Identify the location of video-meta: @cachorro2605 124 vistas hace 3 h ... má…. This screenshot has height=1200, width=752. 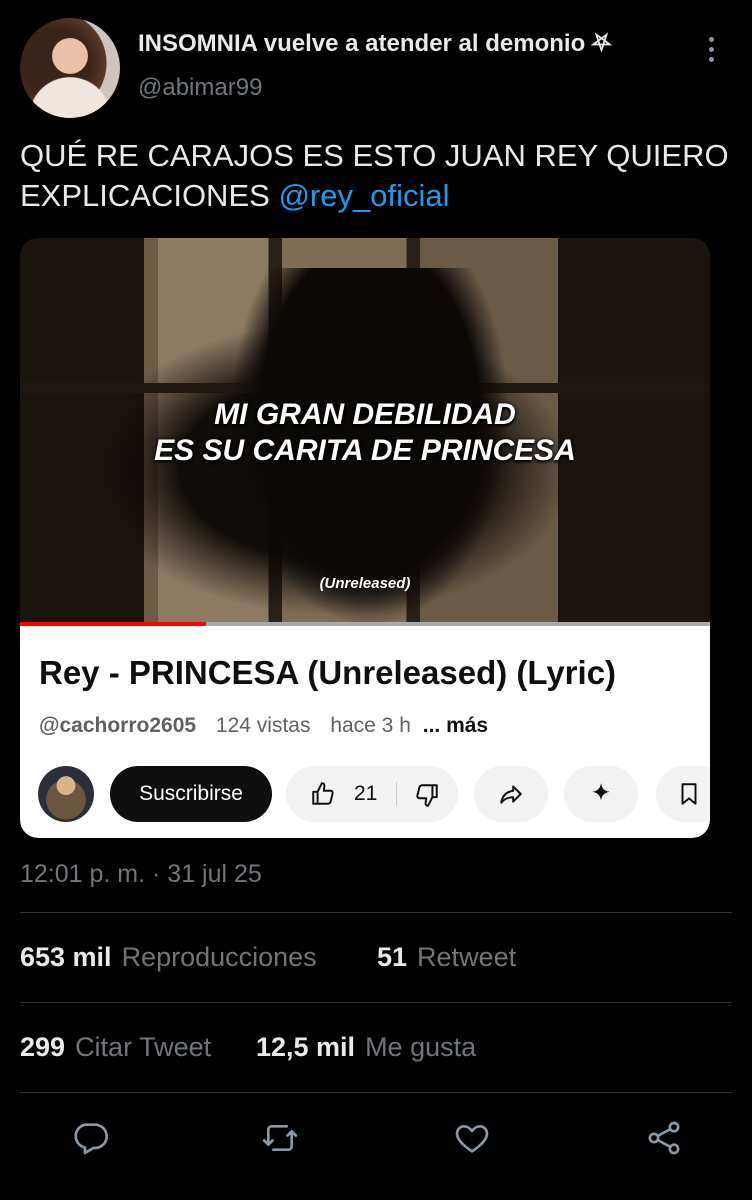
(270, 726).